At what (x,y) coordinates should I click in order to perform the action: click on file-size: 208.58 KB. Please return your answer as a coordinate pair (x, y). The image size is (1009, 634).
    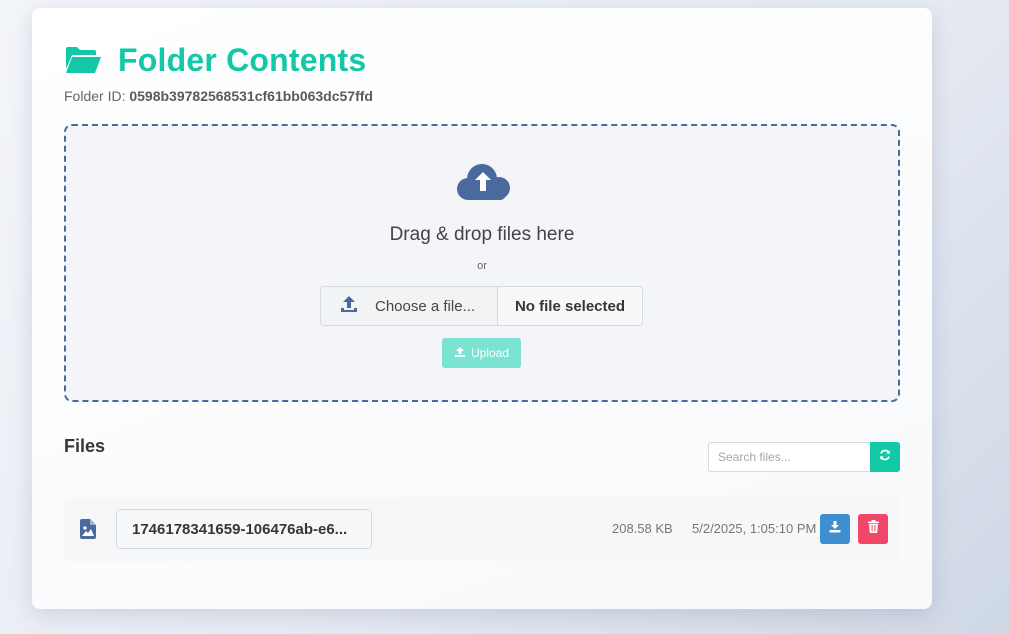
    Looking at the image, I should click on (642, 528).